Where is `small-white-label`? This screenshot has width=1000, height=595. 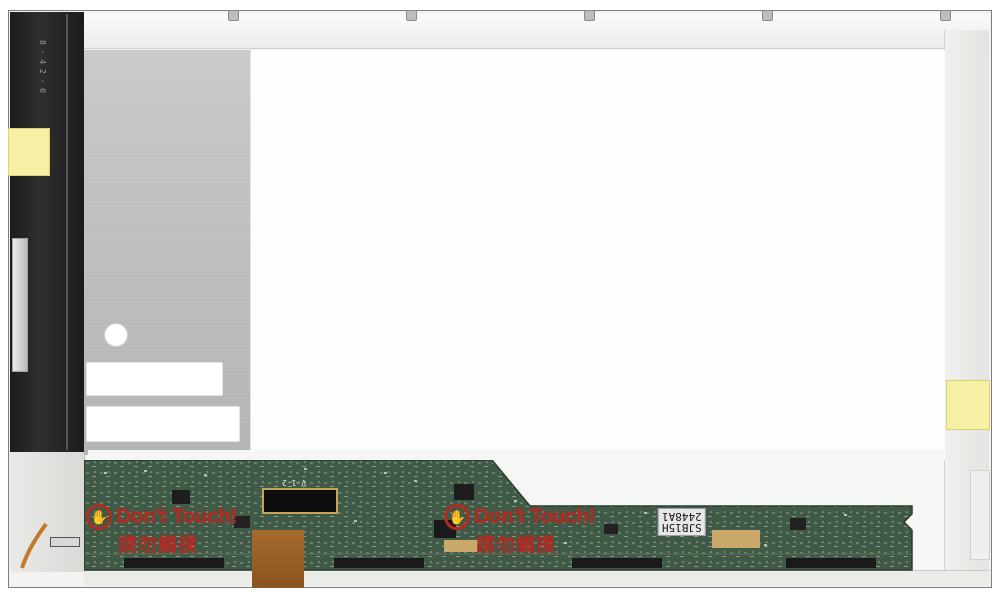 small-white-label is located at coordinates (65, 542).